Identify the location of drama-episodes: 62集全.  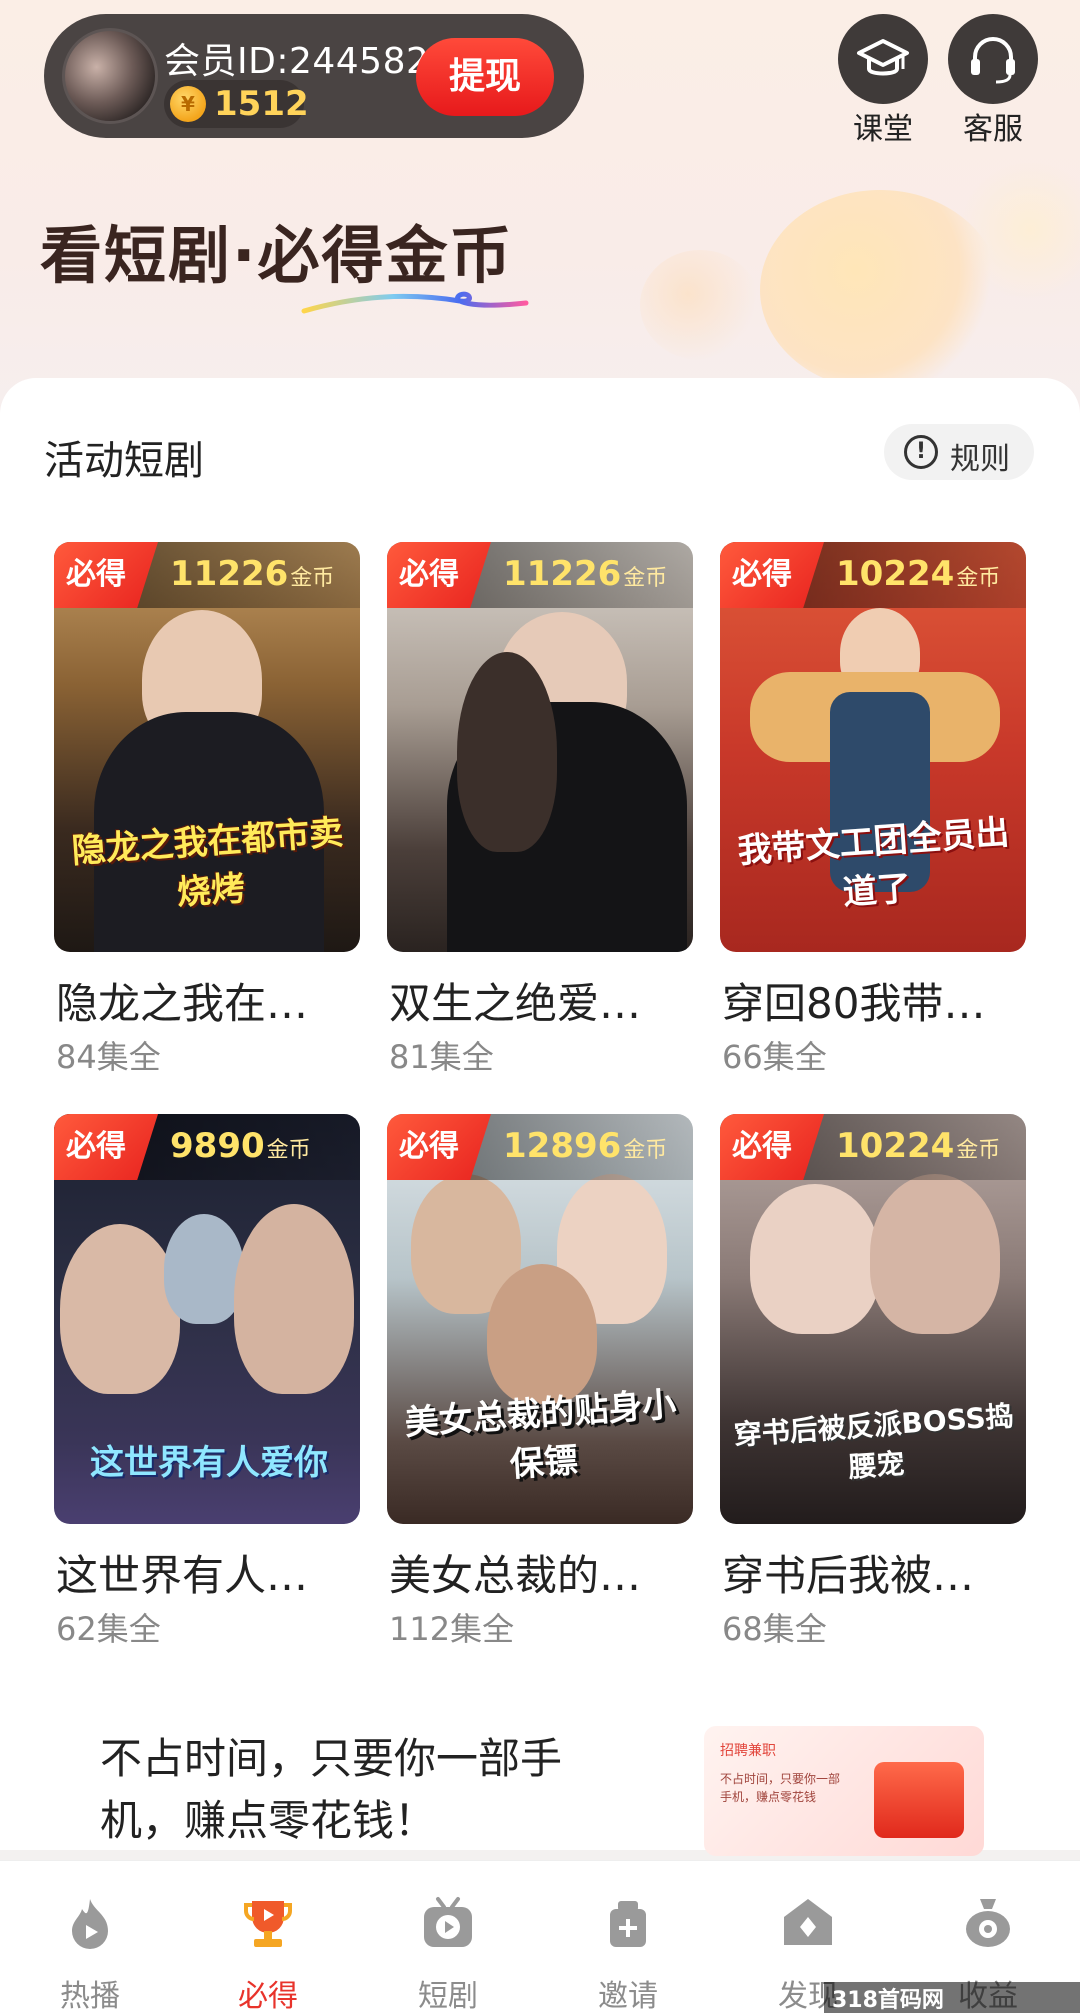
(108, 1629).